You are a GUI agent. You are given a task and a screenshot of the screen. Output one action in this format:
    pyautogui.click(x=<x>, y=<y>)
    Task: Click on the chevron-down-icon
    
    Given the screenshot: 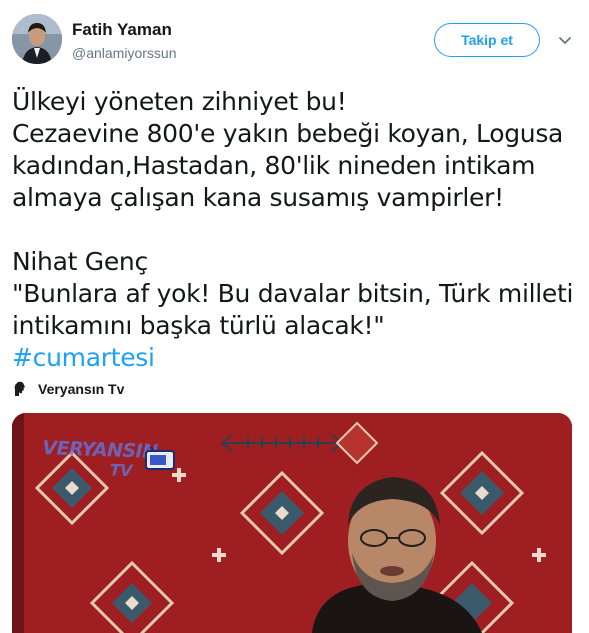 What is the action you would take?
    pyautogui.click(x=565, y=40)
    